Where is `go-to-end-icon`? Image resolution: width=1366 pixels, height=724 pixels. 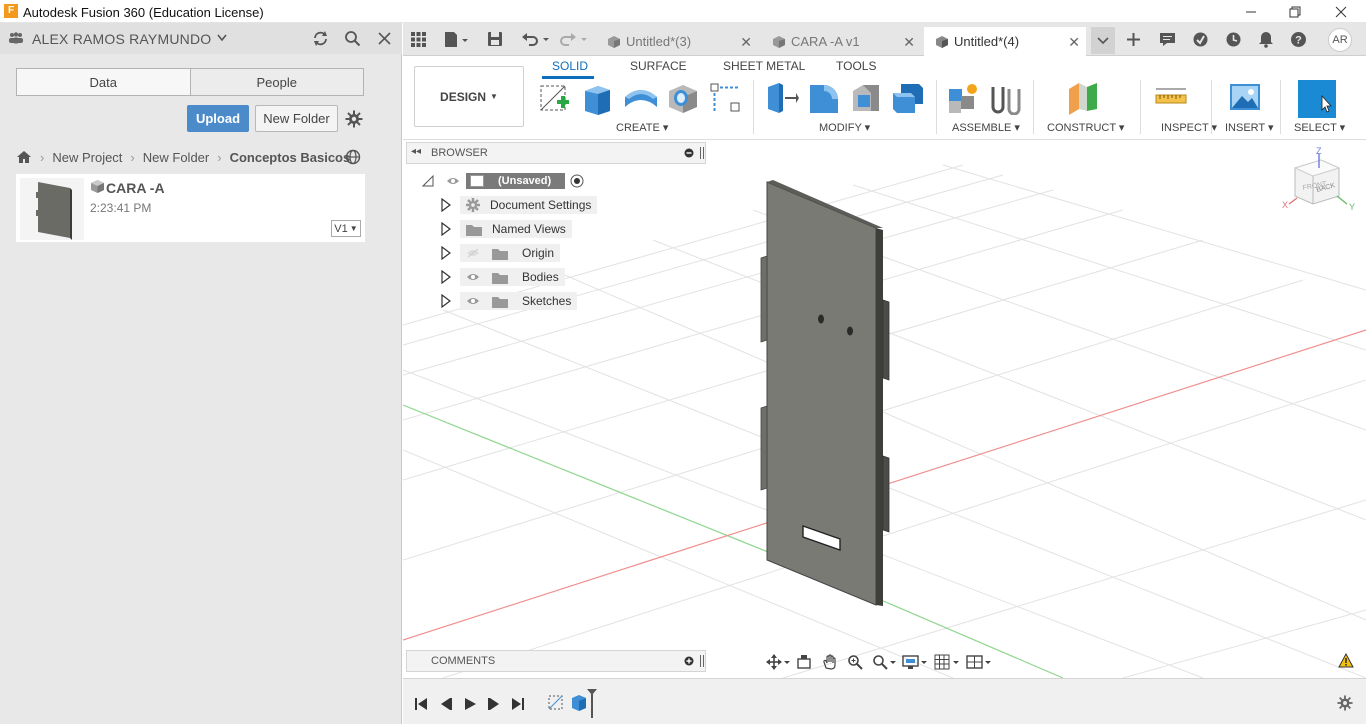 go-to-end-icon is located at coordinates (518, 704).